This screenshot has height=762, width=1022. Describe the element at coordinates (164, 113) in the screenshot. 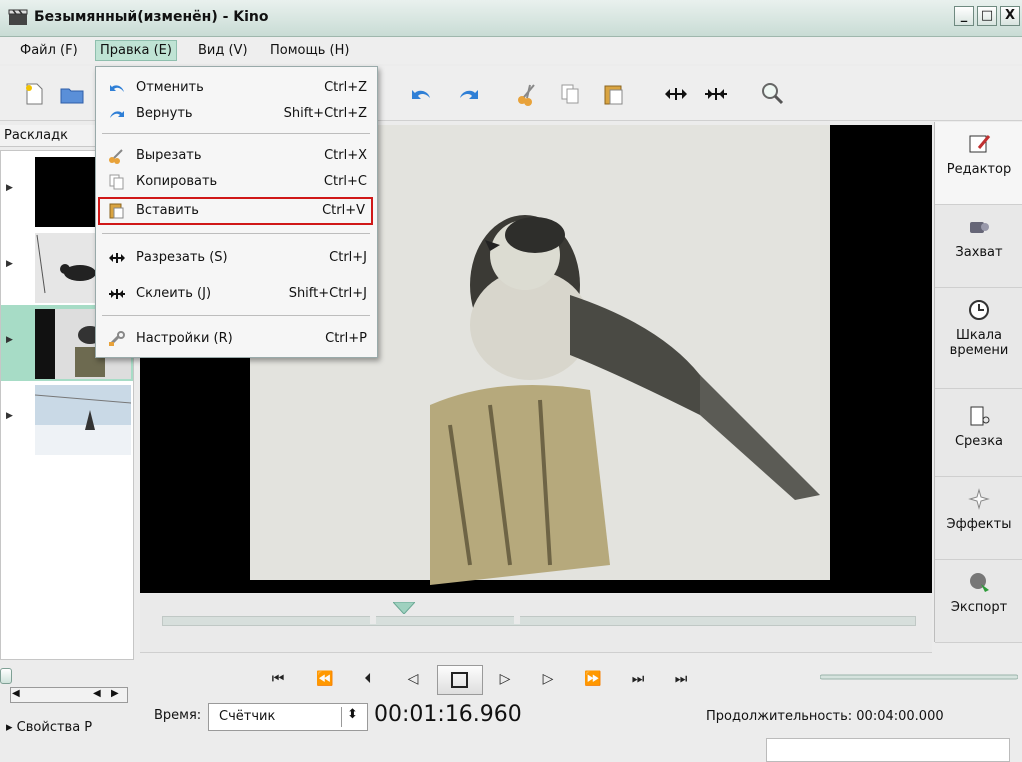

I see `menu-item-label: Вернуть` at that location.